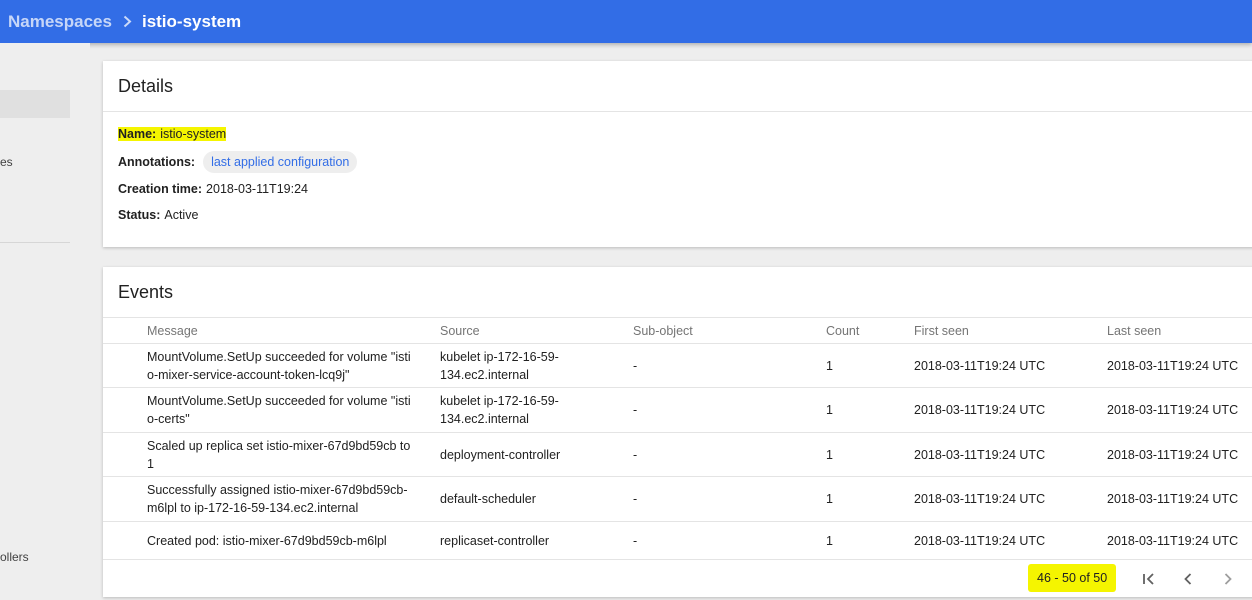  Describe the element at coordinates (193, 134) in the screenshot. I see `detail-name-value: istio-system` at that location.